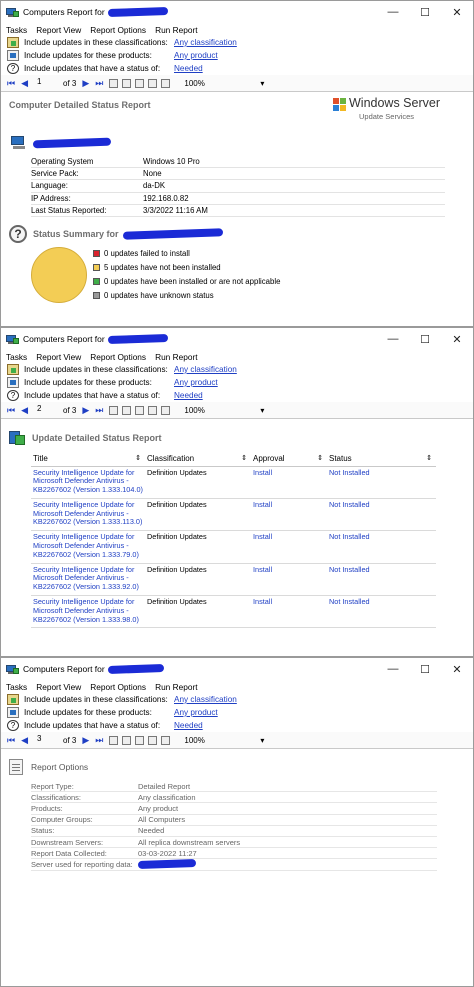  What do you see at coordinates (45, 410) in the screenshot?
I see `page-number-input: 2` at bounding box center [45, 410].